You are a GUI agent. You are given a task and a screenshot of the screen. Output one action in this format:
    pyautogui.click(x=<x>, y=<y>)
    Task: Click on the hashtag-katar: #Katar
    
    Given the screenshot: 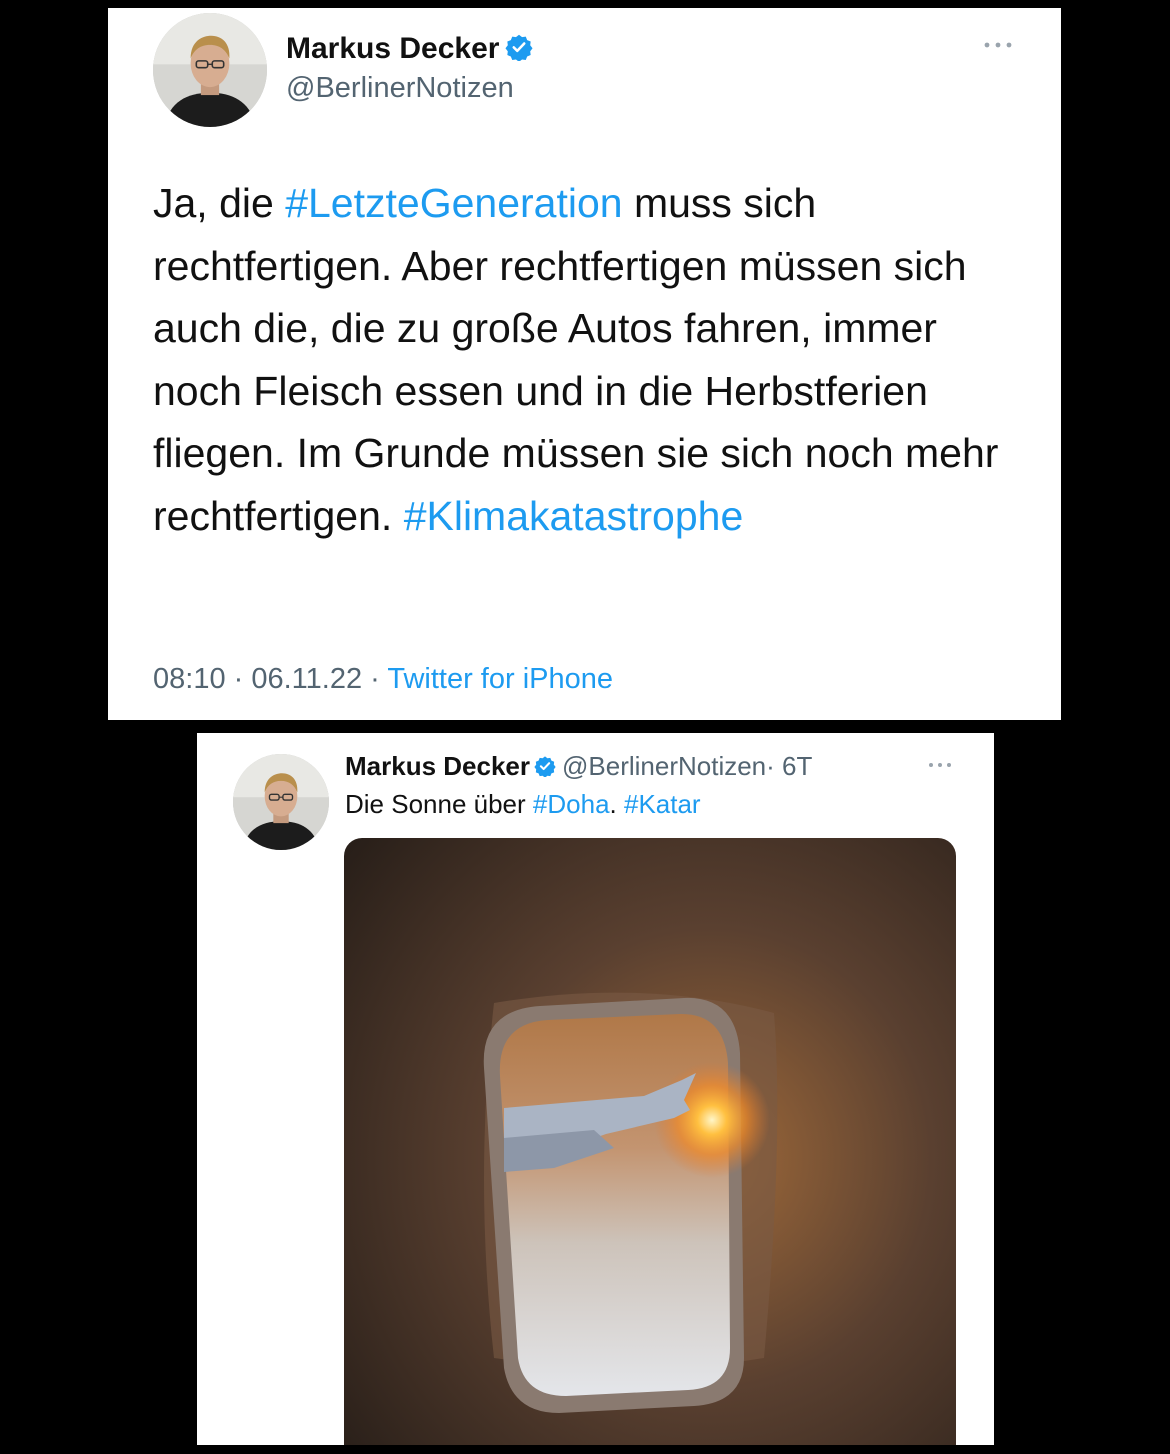 What is the action you would take?
    pyautogui.click(x=662, y=804)
    